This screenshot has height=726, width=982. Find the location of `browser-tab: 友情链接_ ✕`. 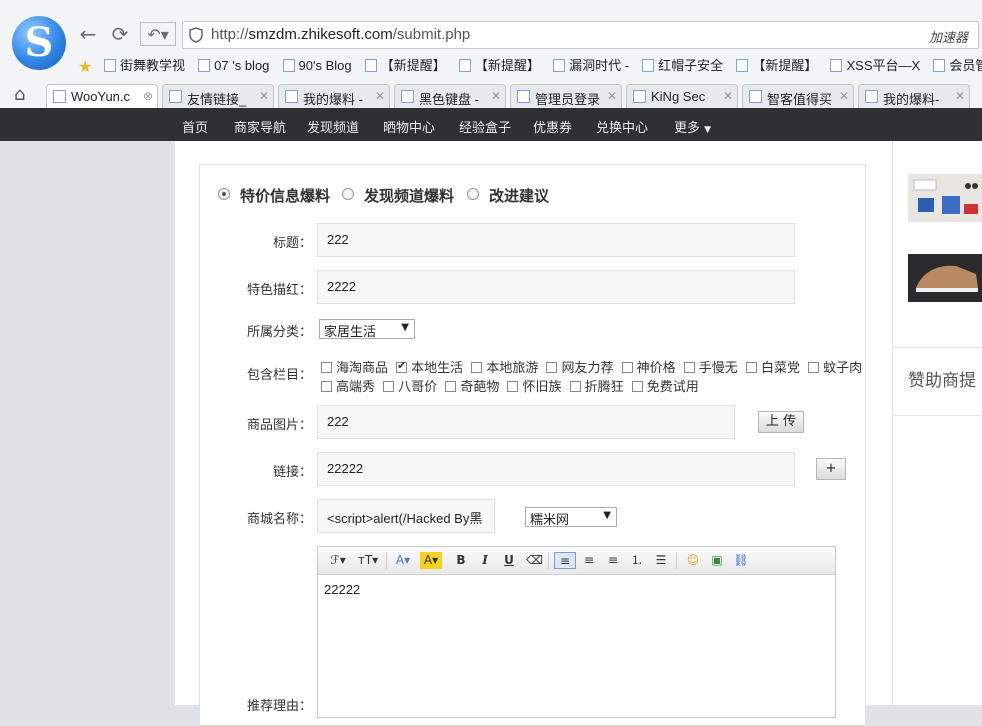

browser-tab: 友情链接_ ✕ is located at coordinates (218, 96).